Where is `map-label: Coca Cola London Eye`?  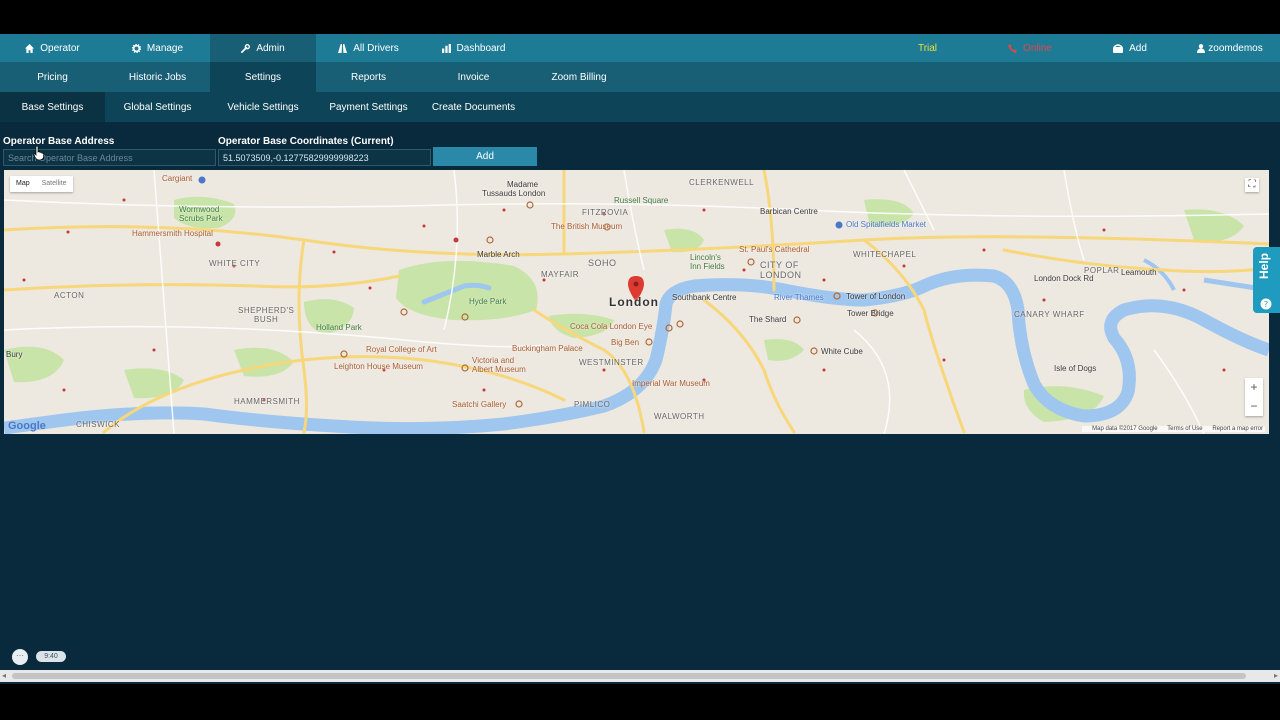
map-label: Coca Cola London Eye is located at coordinates (611, 326).